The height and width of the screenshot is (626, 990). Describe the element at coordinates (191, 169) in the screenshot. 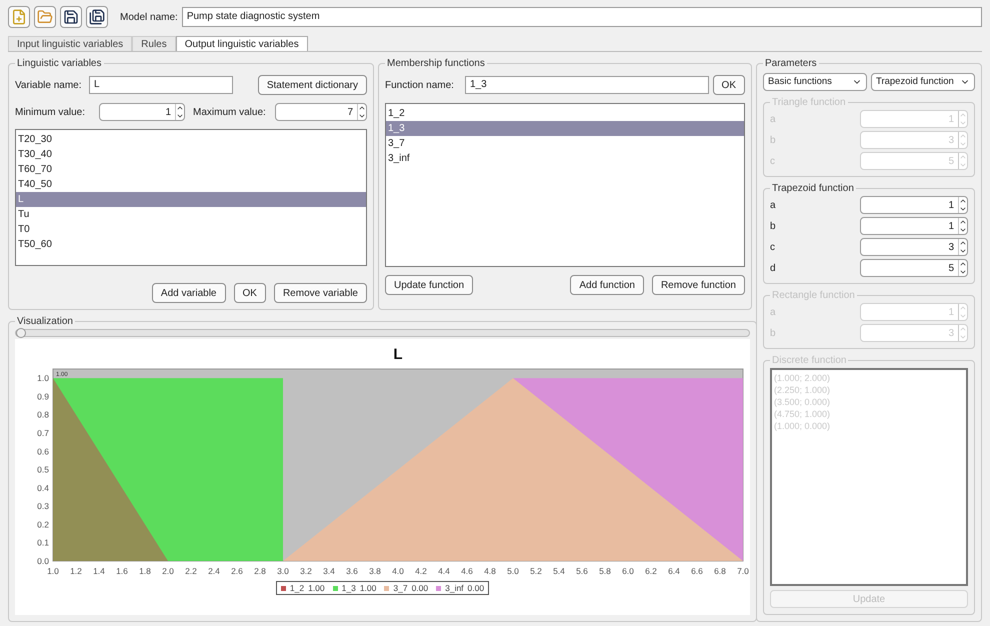

I see `list-item: T60_70` at that location.